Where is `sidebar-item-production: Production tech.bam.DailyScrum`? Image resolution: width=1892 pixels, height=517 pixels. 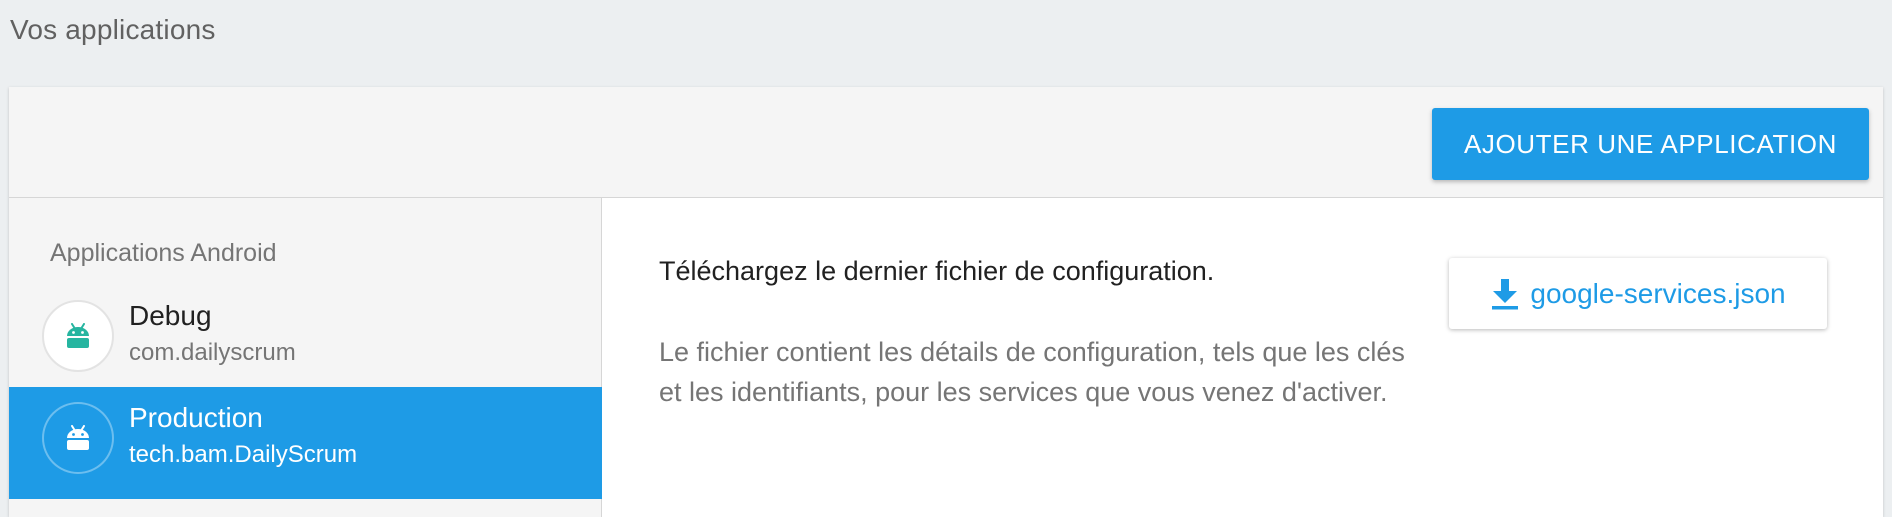 sidebar-item-production: Production tech.bam.DailyScrum is located at coordinates (305, 443).